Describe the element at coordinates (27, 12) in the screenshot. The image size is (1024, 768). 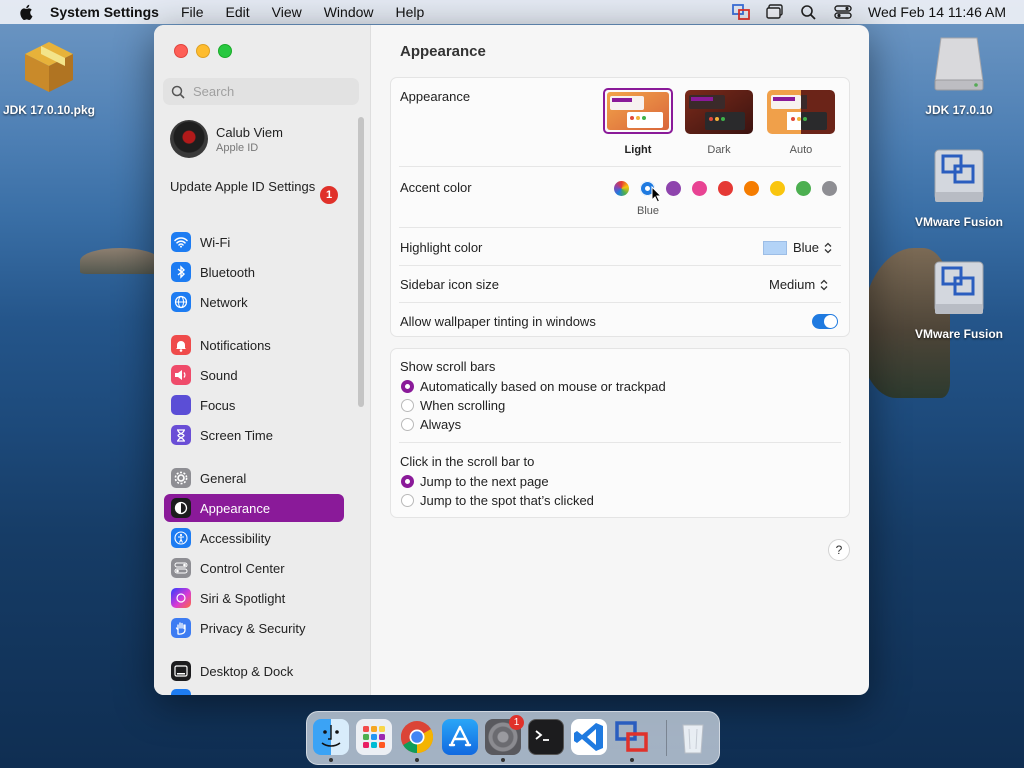
I see `apple-icon` at that location.